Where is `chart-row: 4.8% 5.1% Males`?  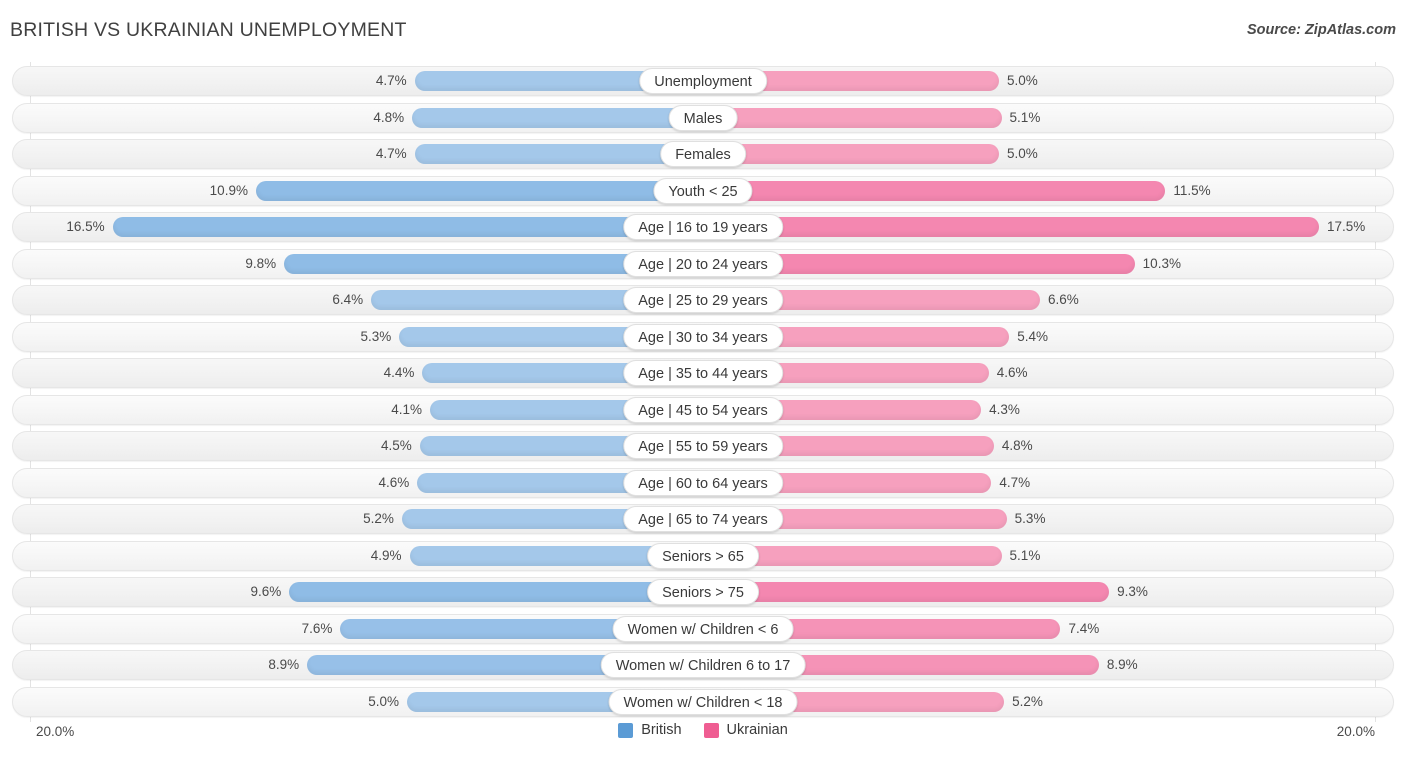 chart-row: 4.8% 5.1% Males is located at coordinates (703, 117).